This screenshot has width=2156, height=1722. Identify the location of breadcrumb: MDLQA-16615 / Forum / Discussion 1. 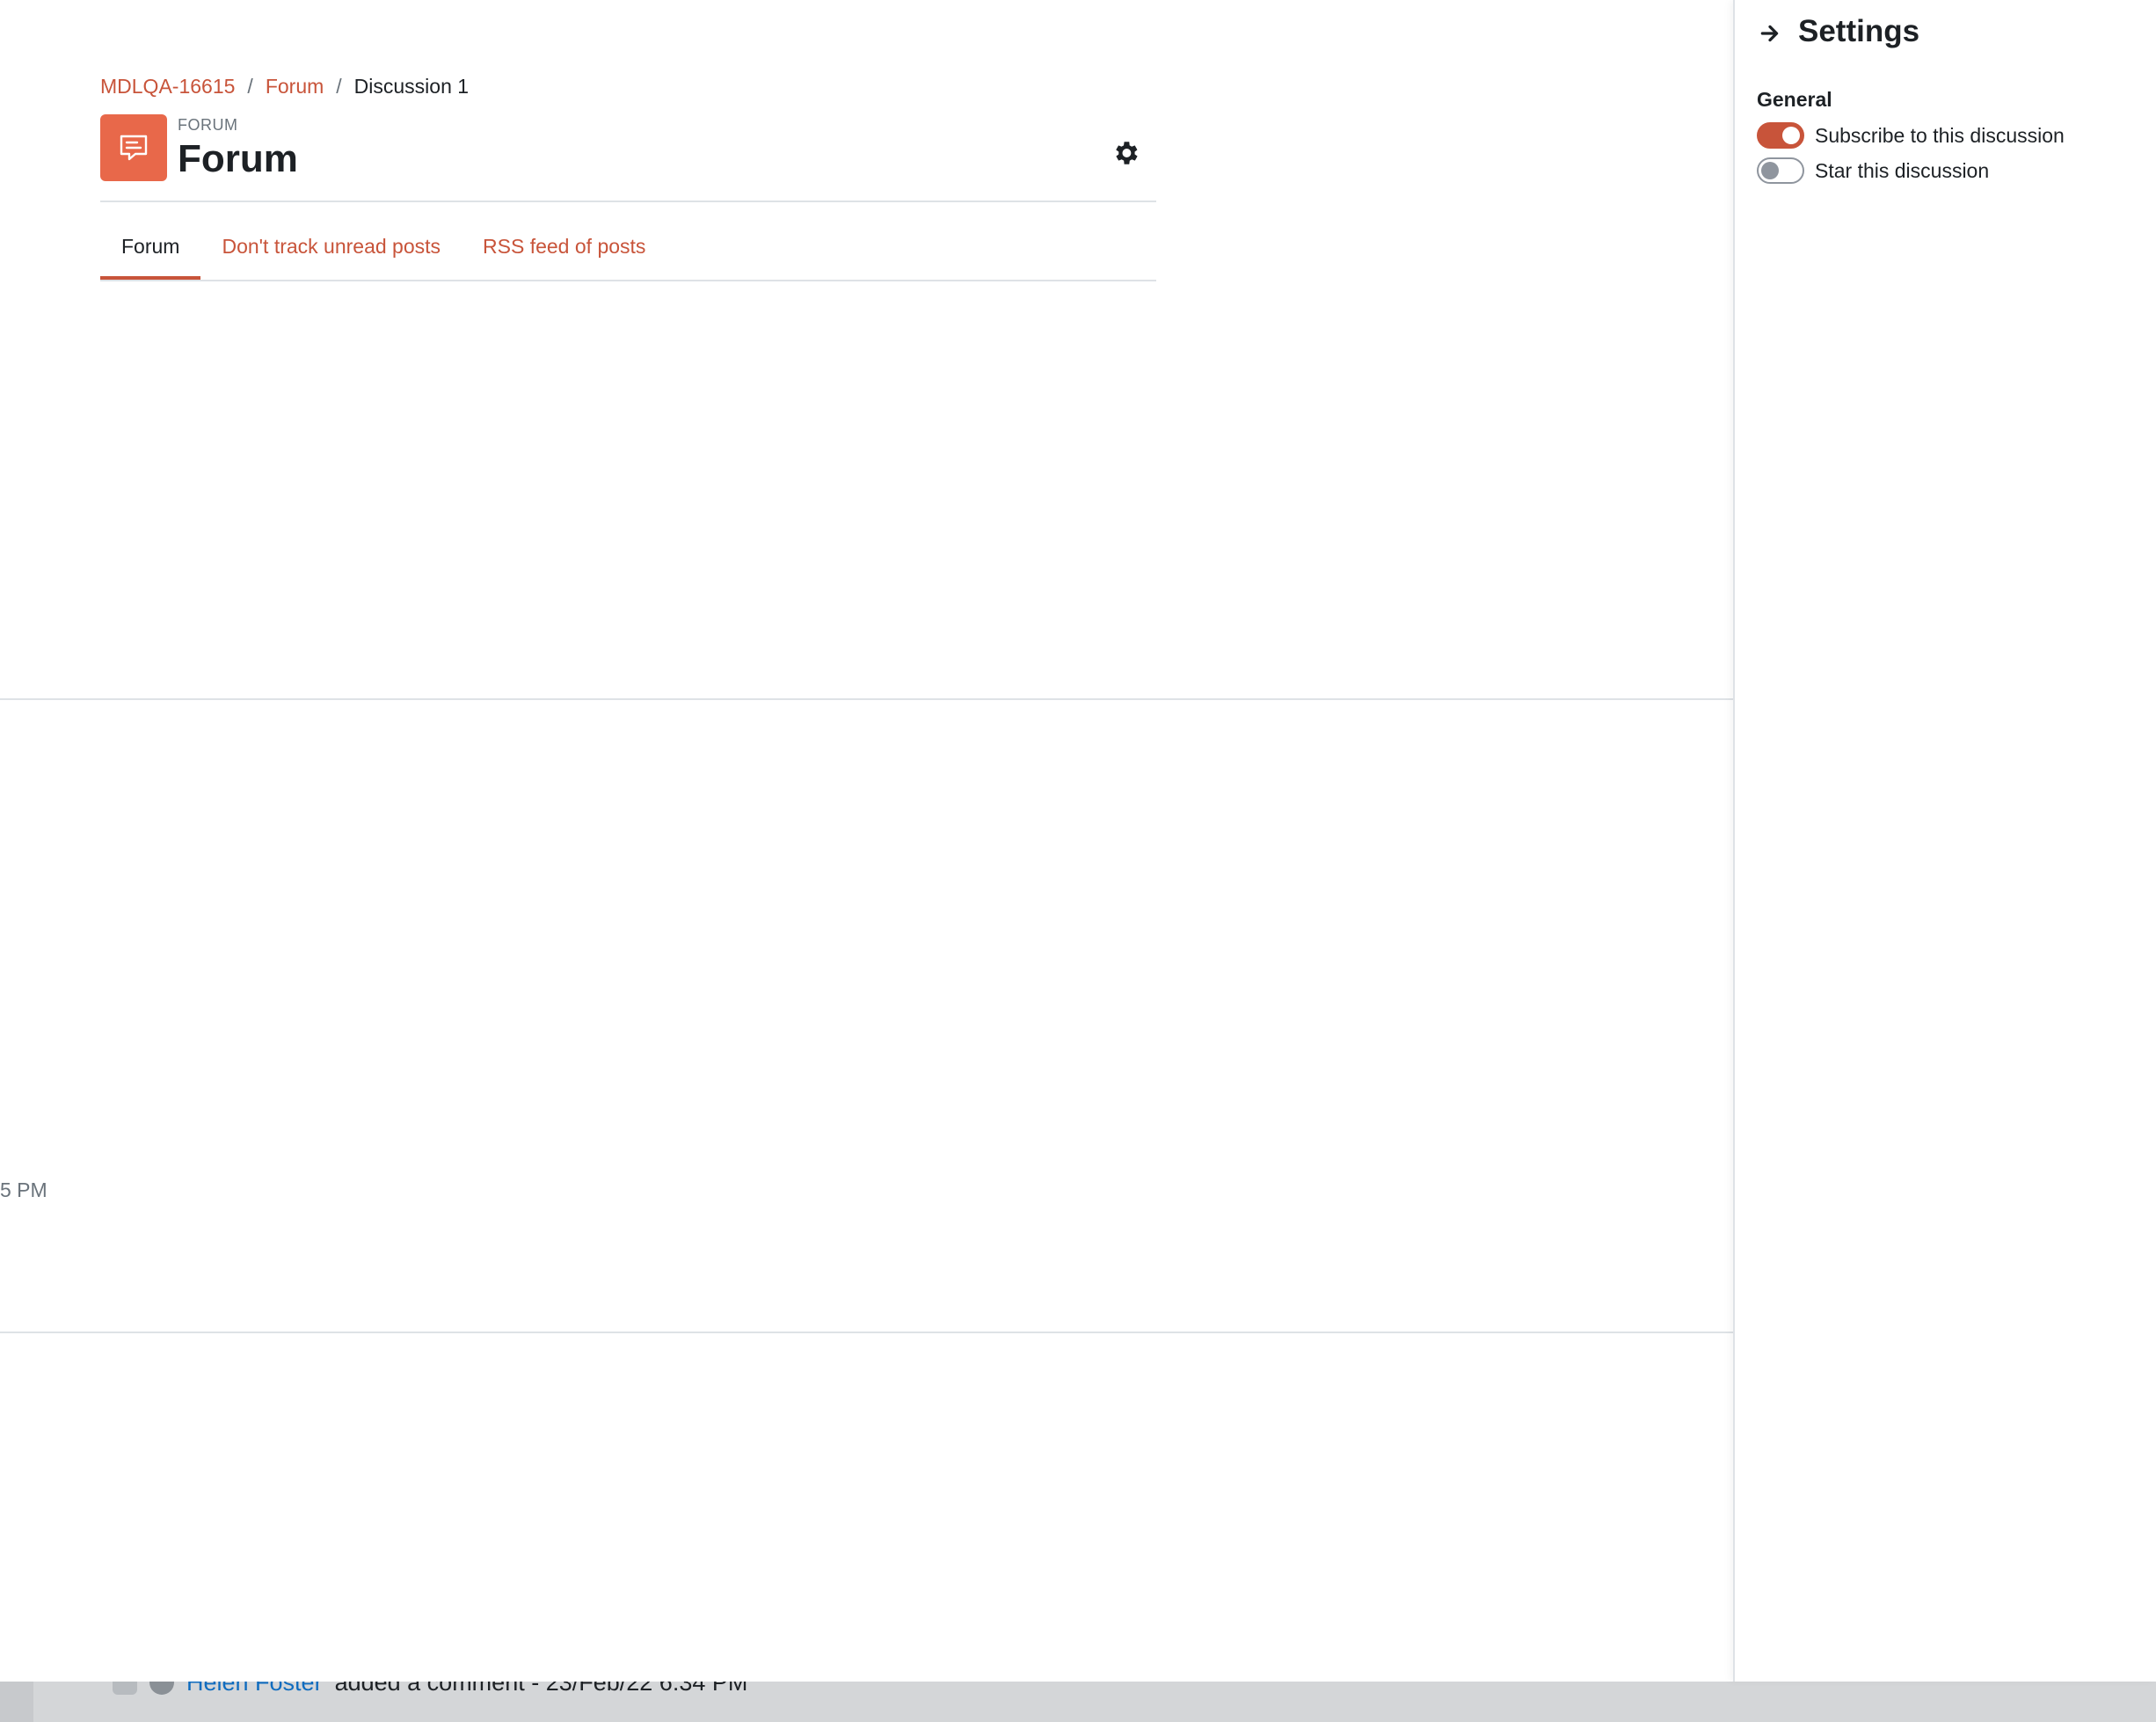
(284, 86).